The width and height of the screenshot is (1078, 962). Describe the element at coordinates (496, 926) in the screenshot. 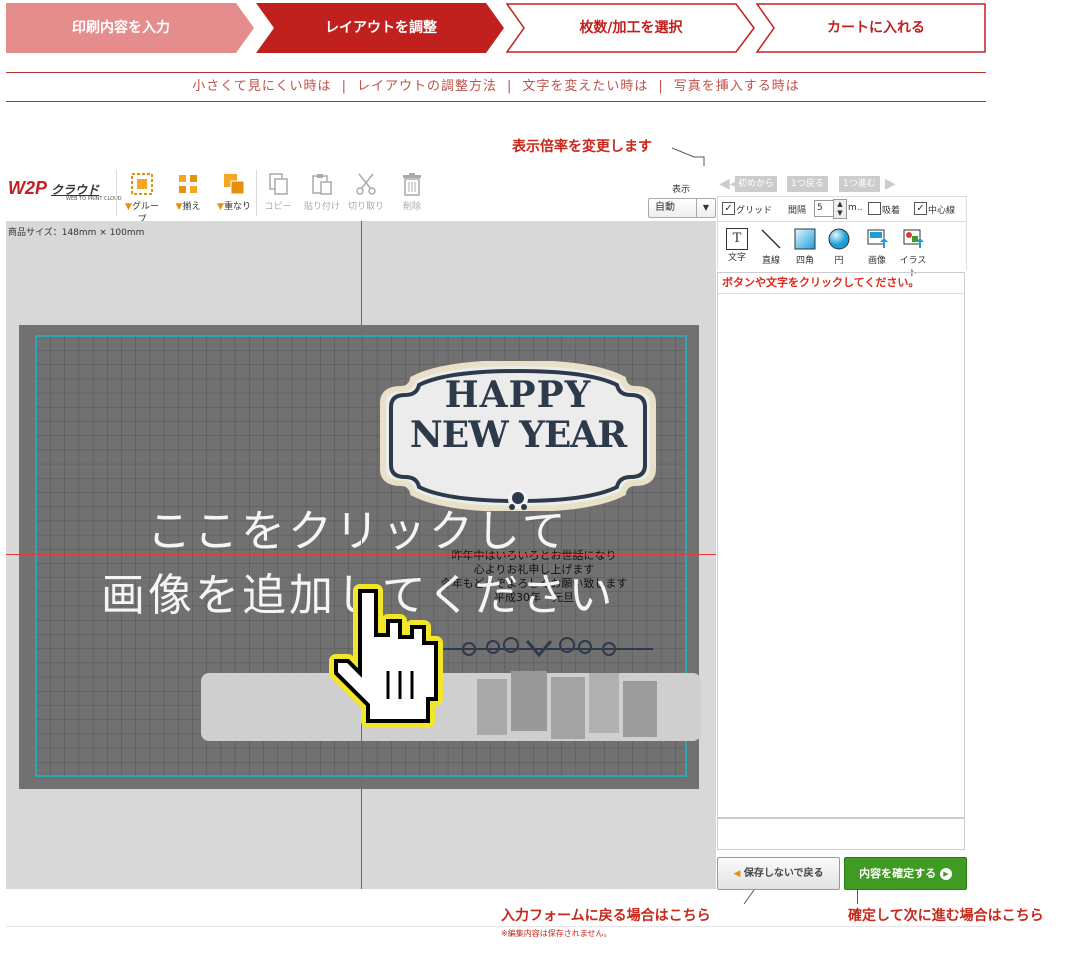

I see `footer-divider` at that location.